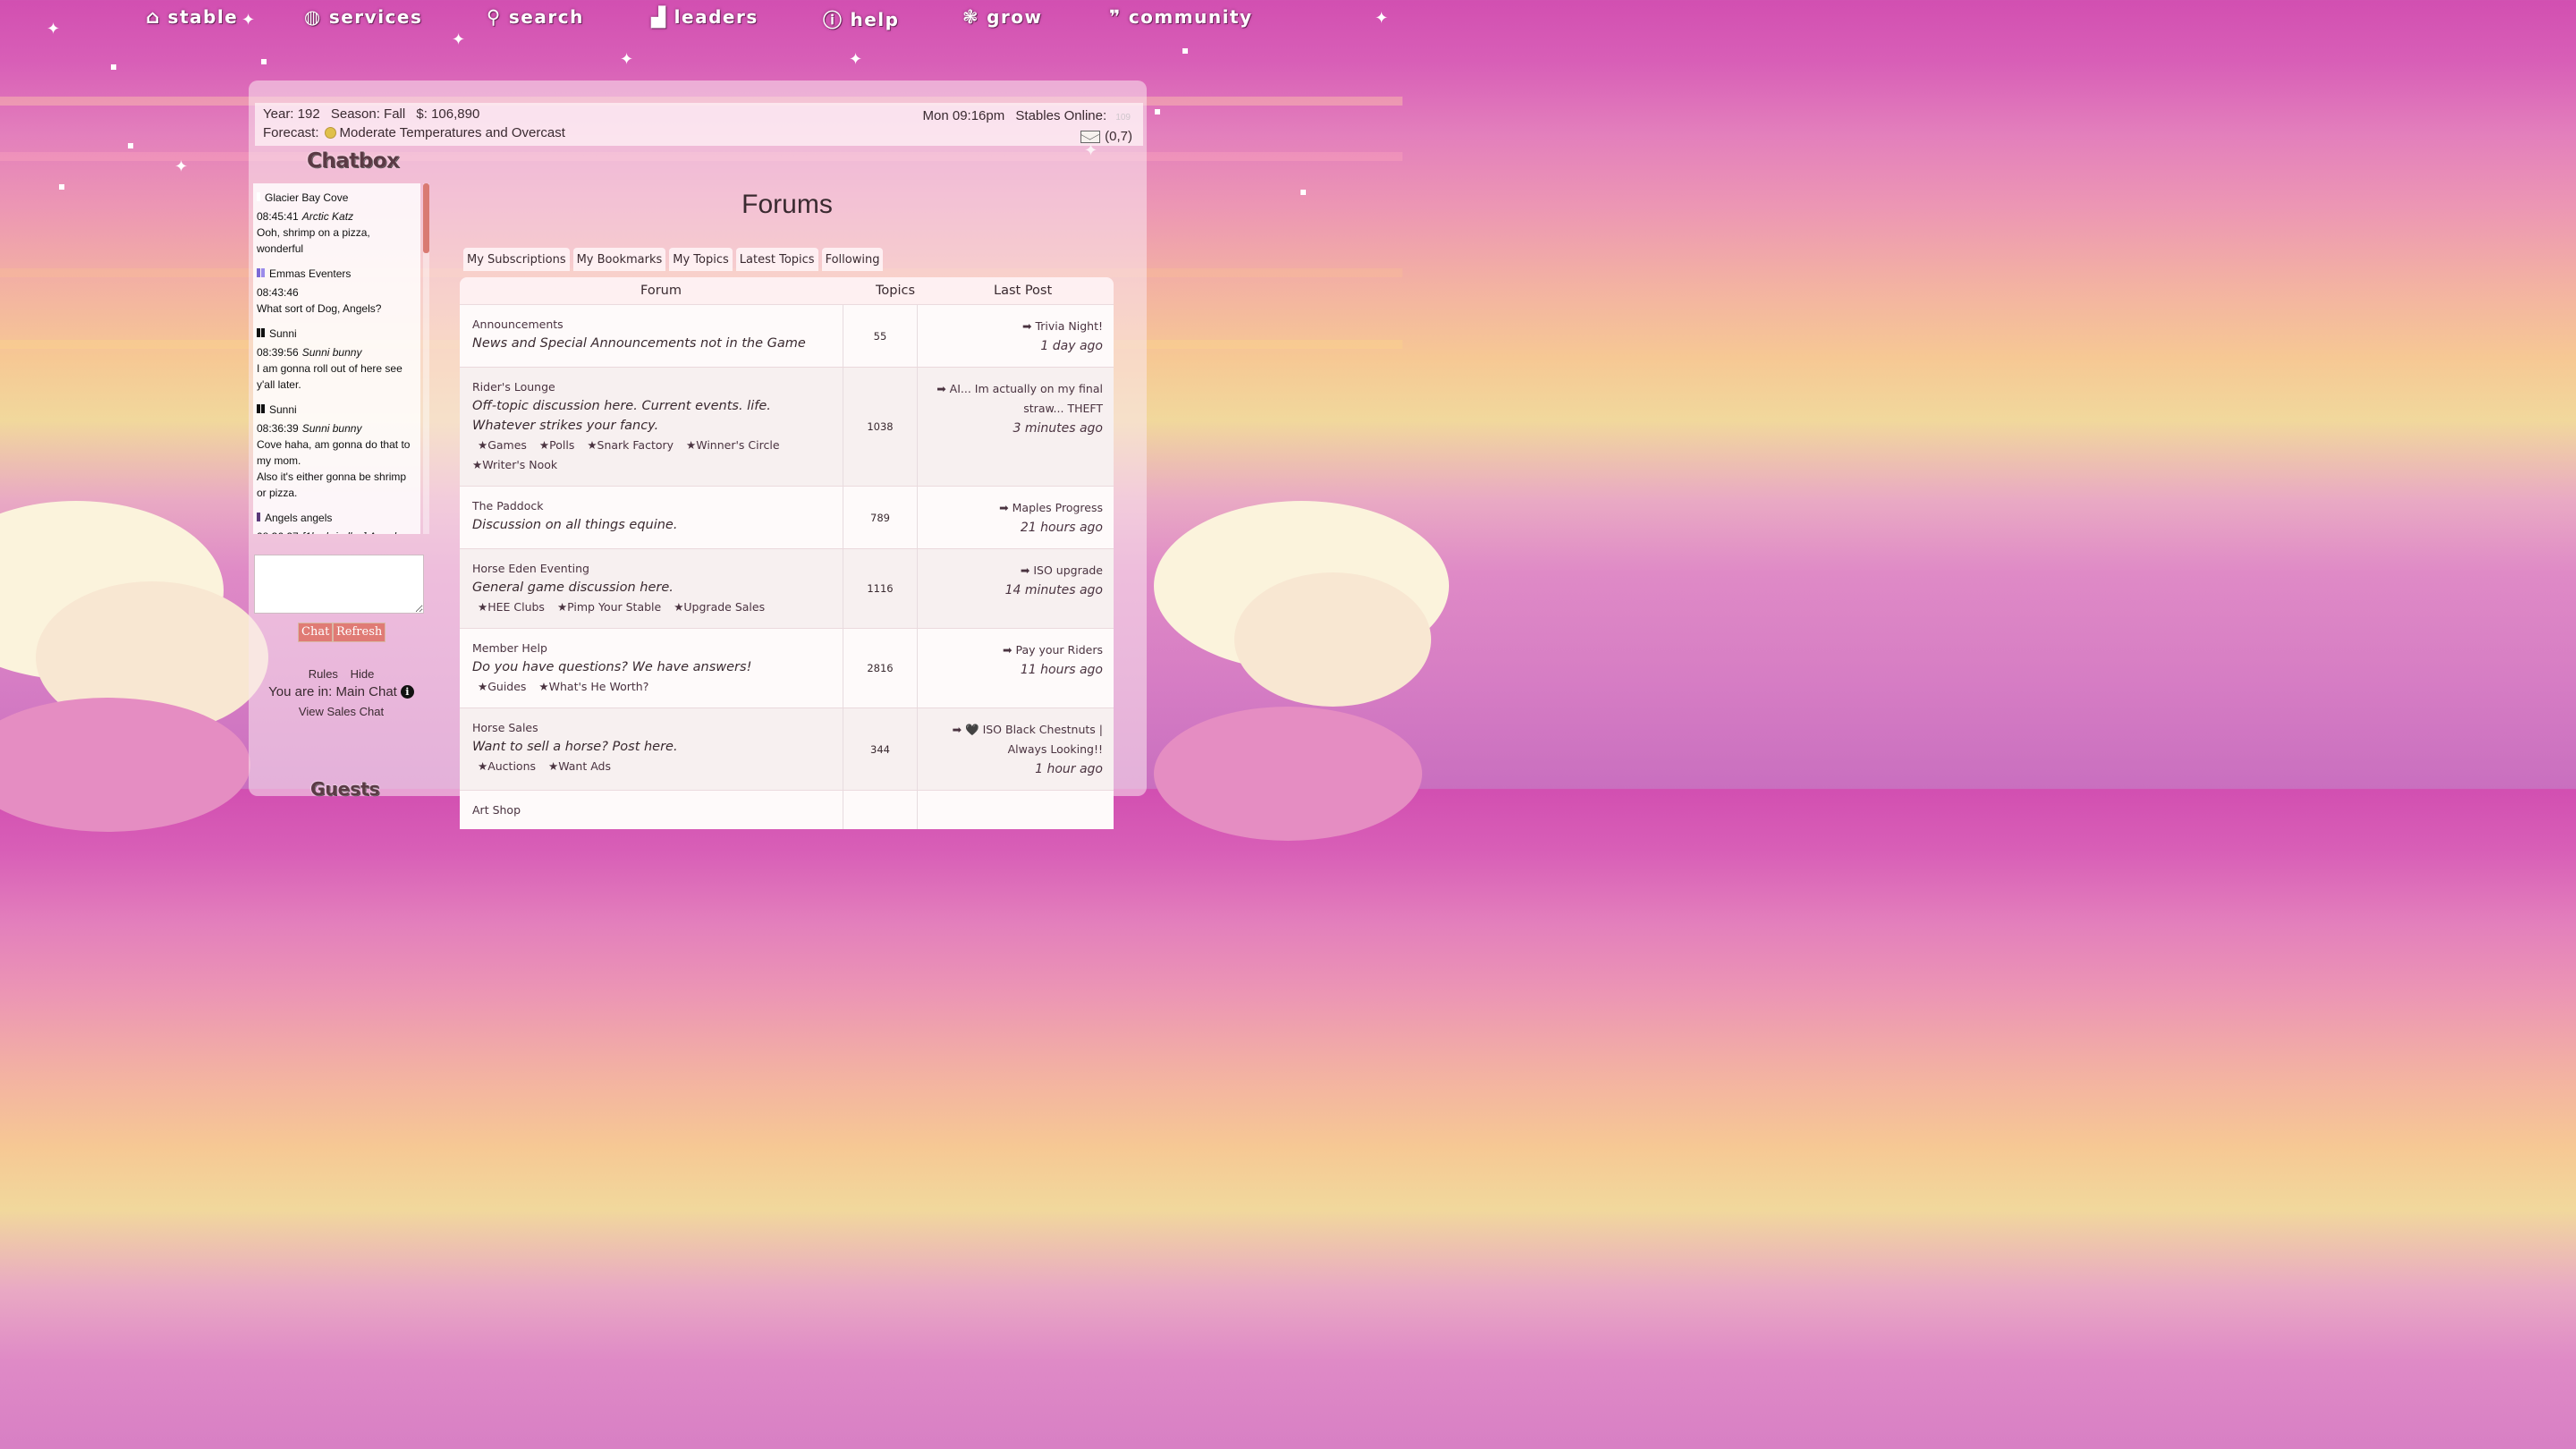 The image size is (2576, 1449). Describe the element at coordinates (651, 569) in the screenshot. I see `forum-name-link: Horse Eden Eventing` at that location.